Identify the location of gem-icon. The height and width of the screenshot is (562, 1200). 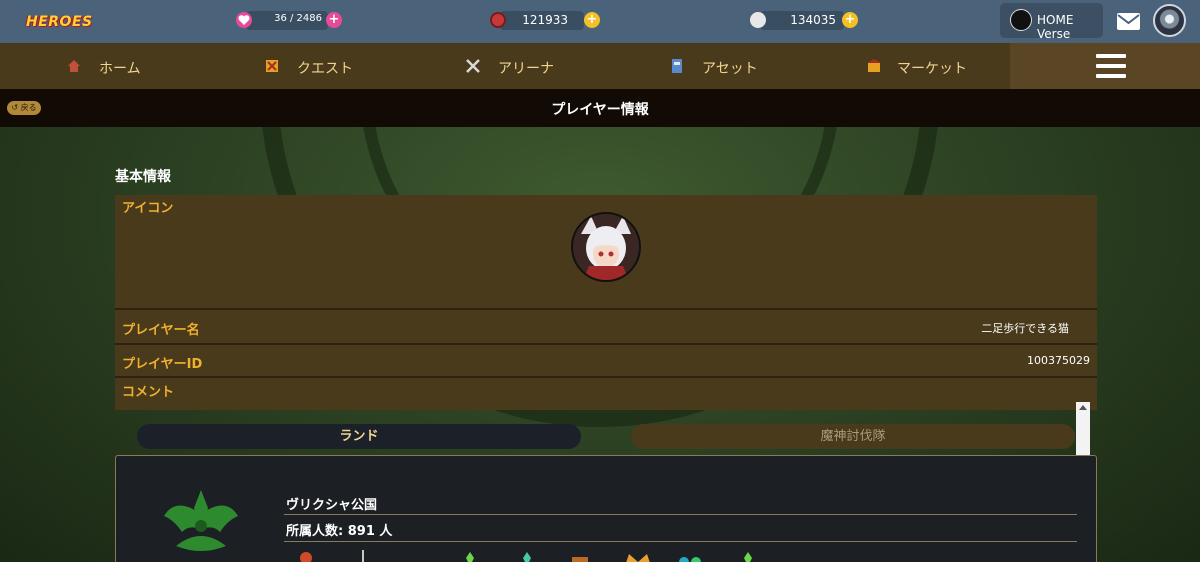
(498, 20).